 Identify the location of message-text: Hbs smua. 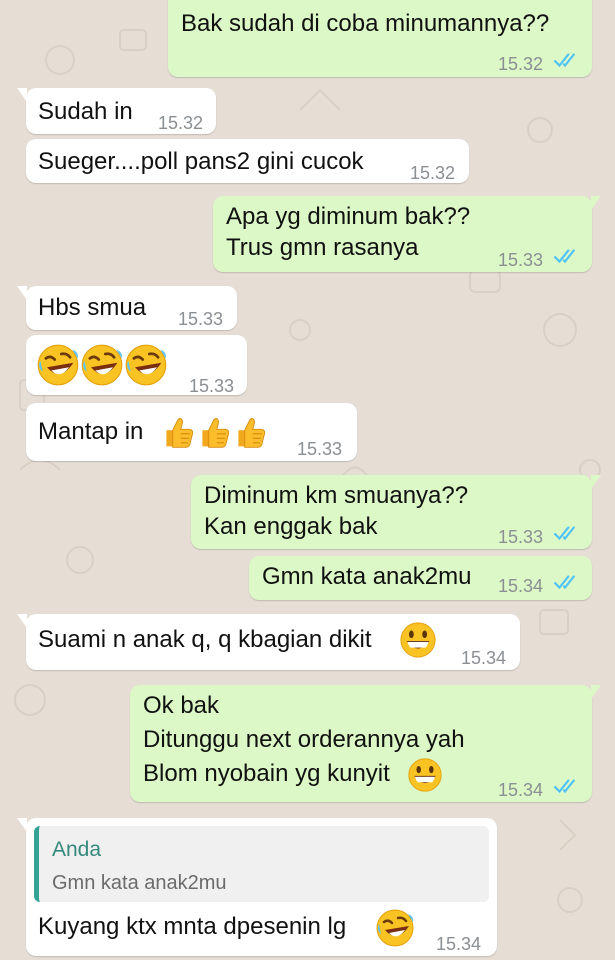
(92, 307).